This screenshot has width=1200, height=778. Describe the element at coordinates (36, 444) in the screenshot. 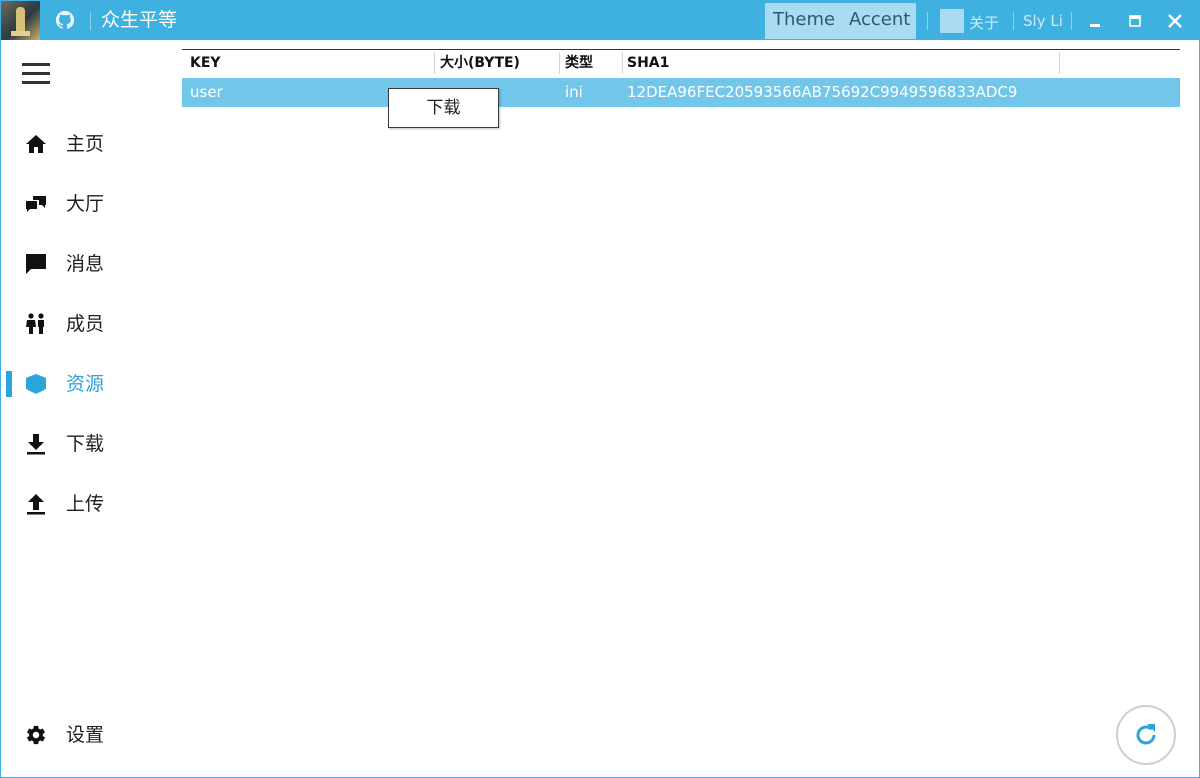

I see `download-icon` at that location.